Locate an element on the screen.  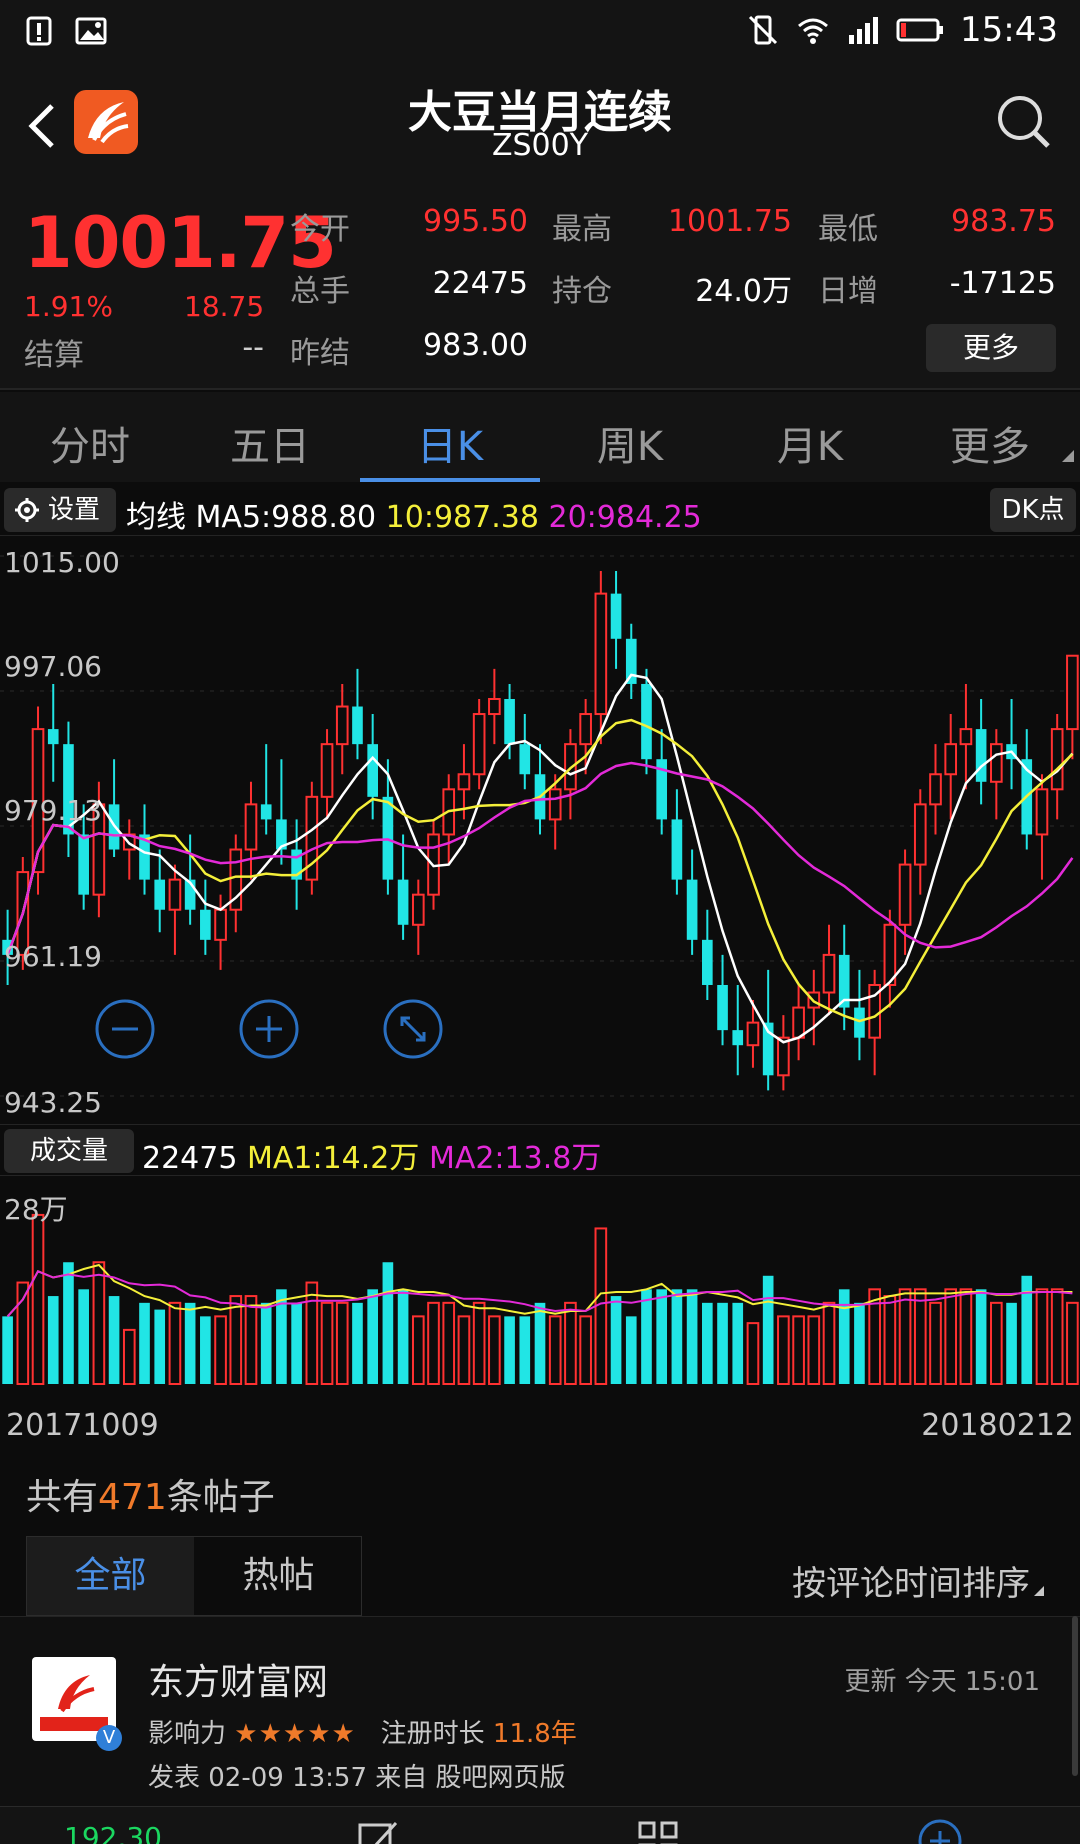
zoom-out-icon is located at coordinates (125, 1029).